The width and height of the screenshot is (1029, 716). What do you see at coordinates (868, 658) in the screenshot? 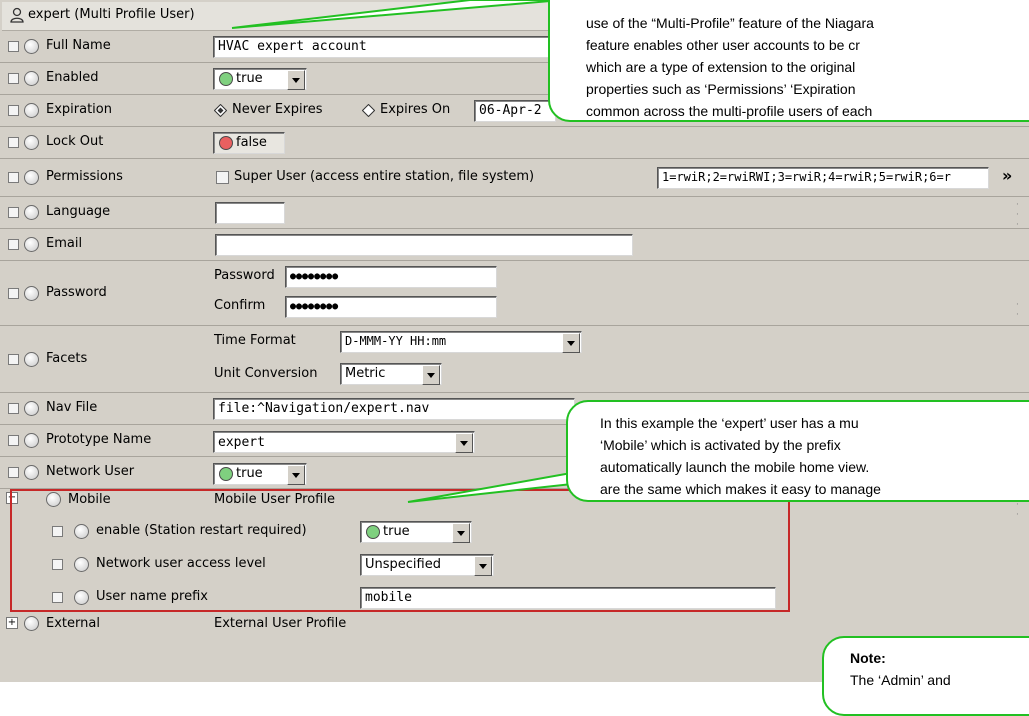
I see `note-title: Note:` at bounding box center [868, 658].